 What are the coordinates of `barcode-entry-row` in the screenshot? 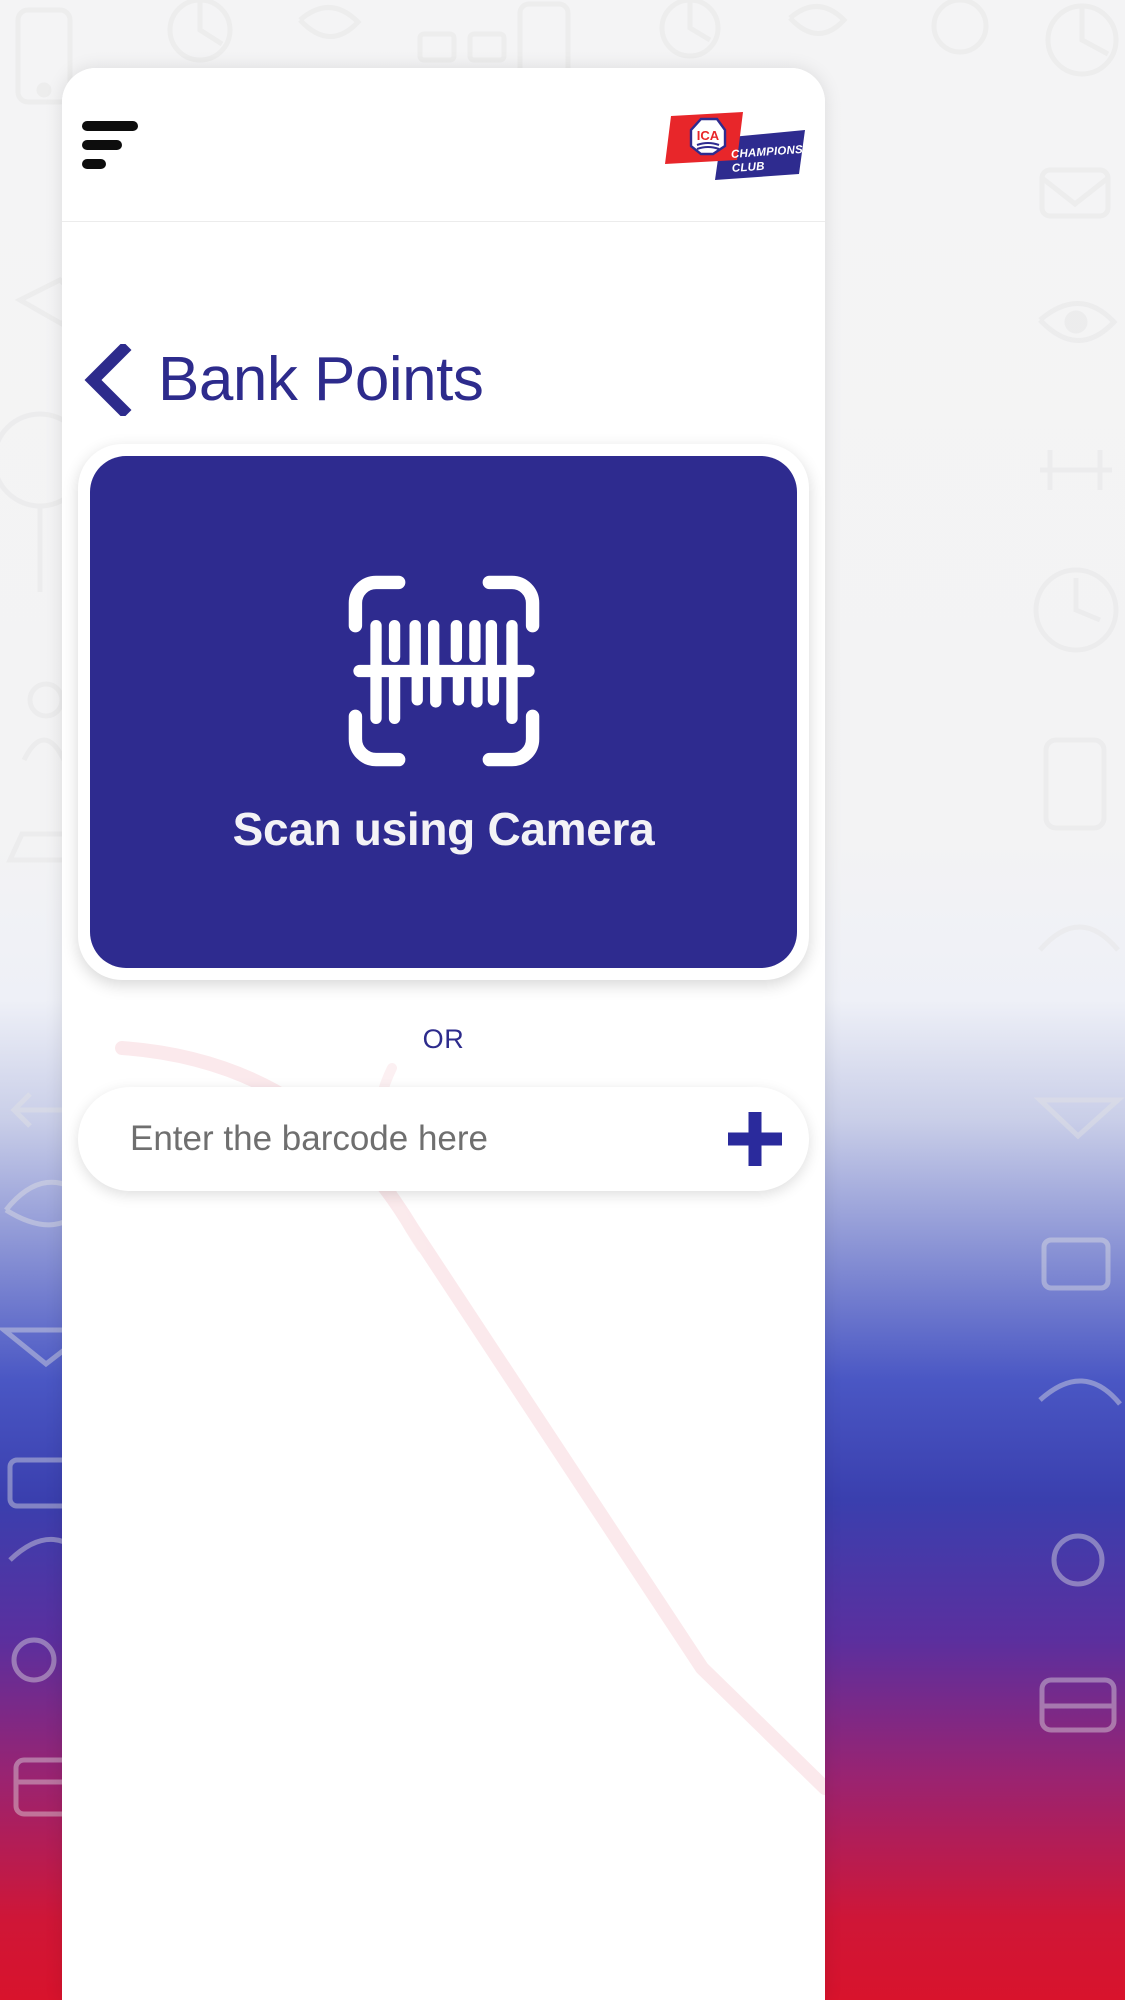 It's located at (443, 1139).